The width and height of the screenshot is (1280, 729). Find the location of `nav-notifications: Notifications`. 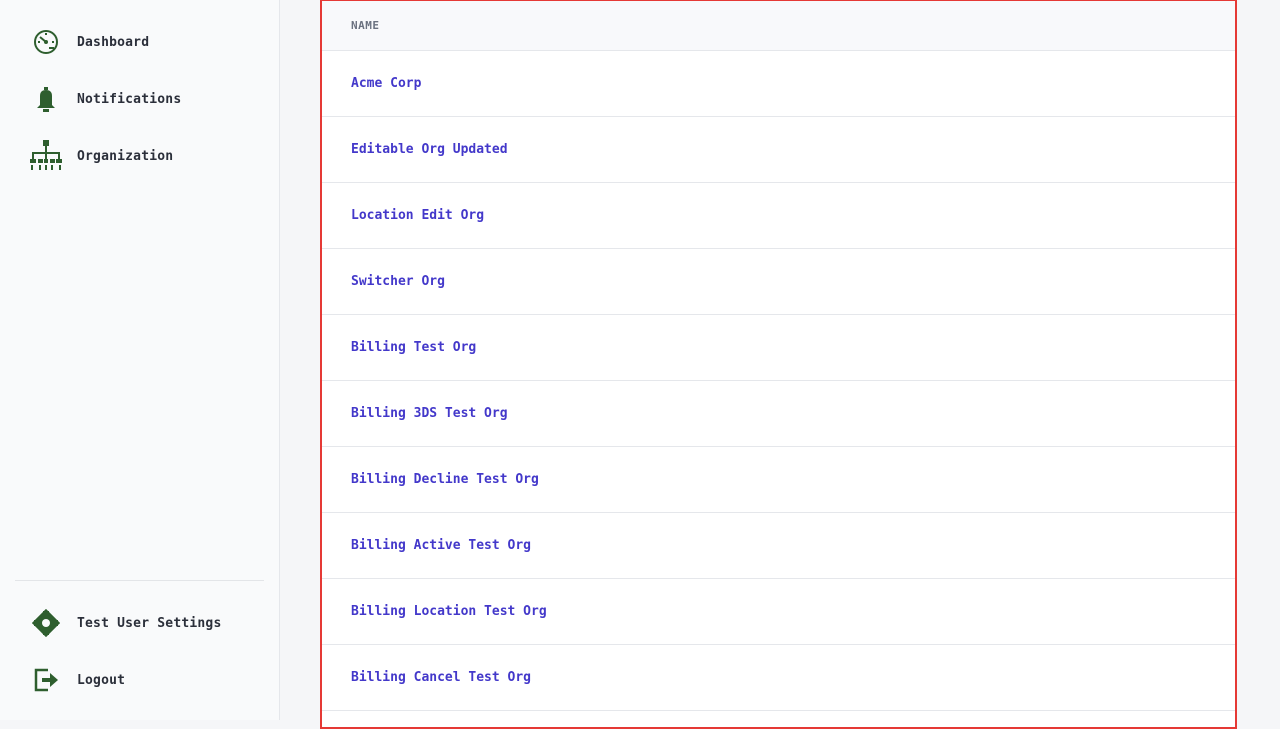

nav-notifications: Notifications is located at coordinates (104, 99).